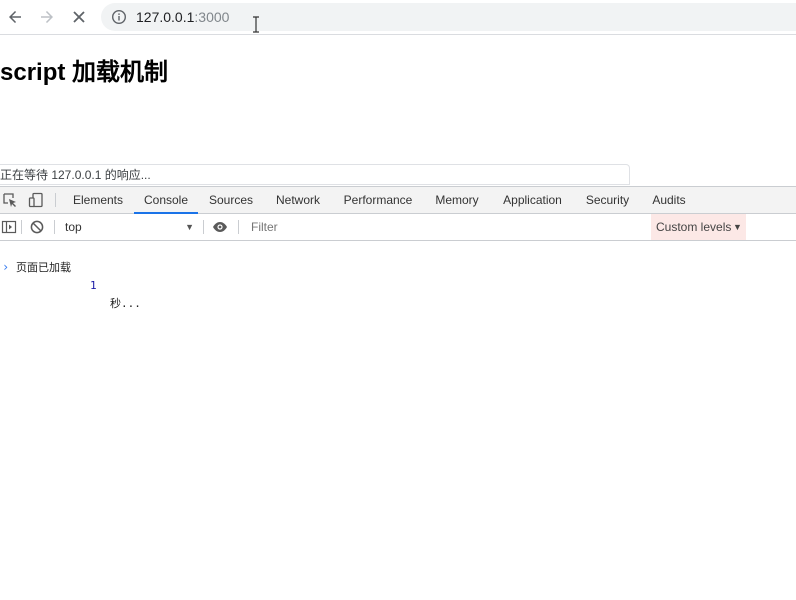  I want to click on tab-application: Application, so click(532, 200).